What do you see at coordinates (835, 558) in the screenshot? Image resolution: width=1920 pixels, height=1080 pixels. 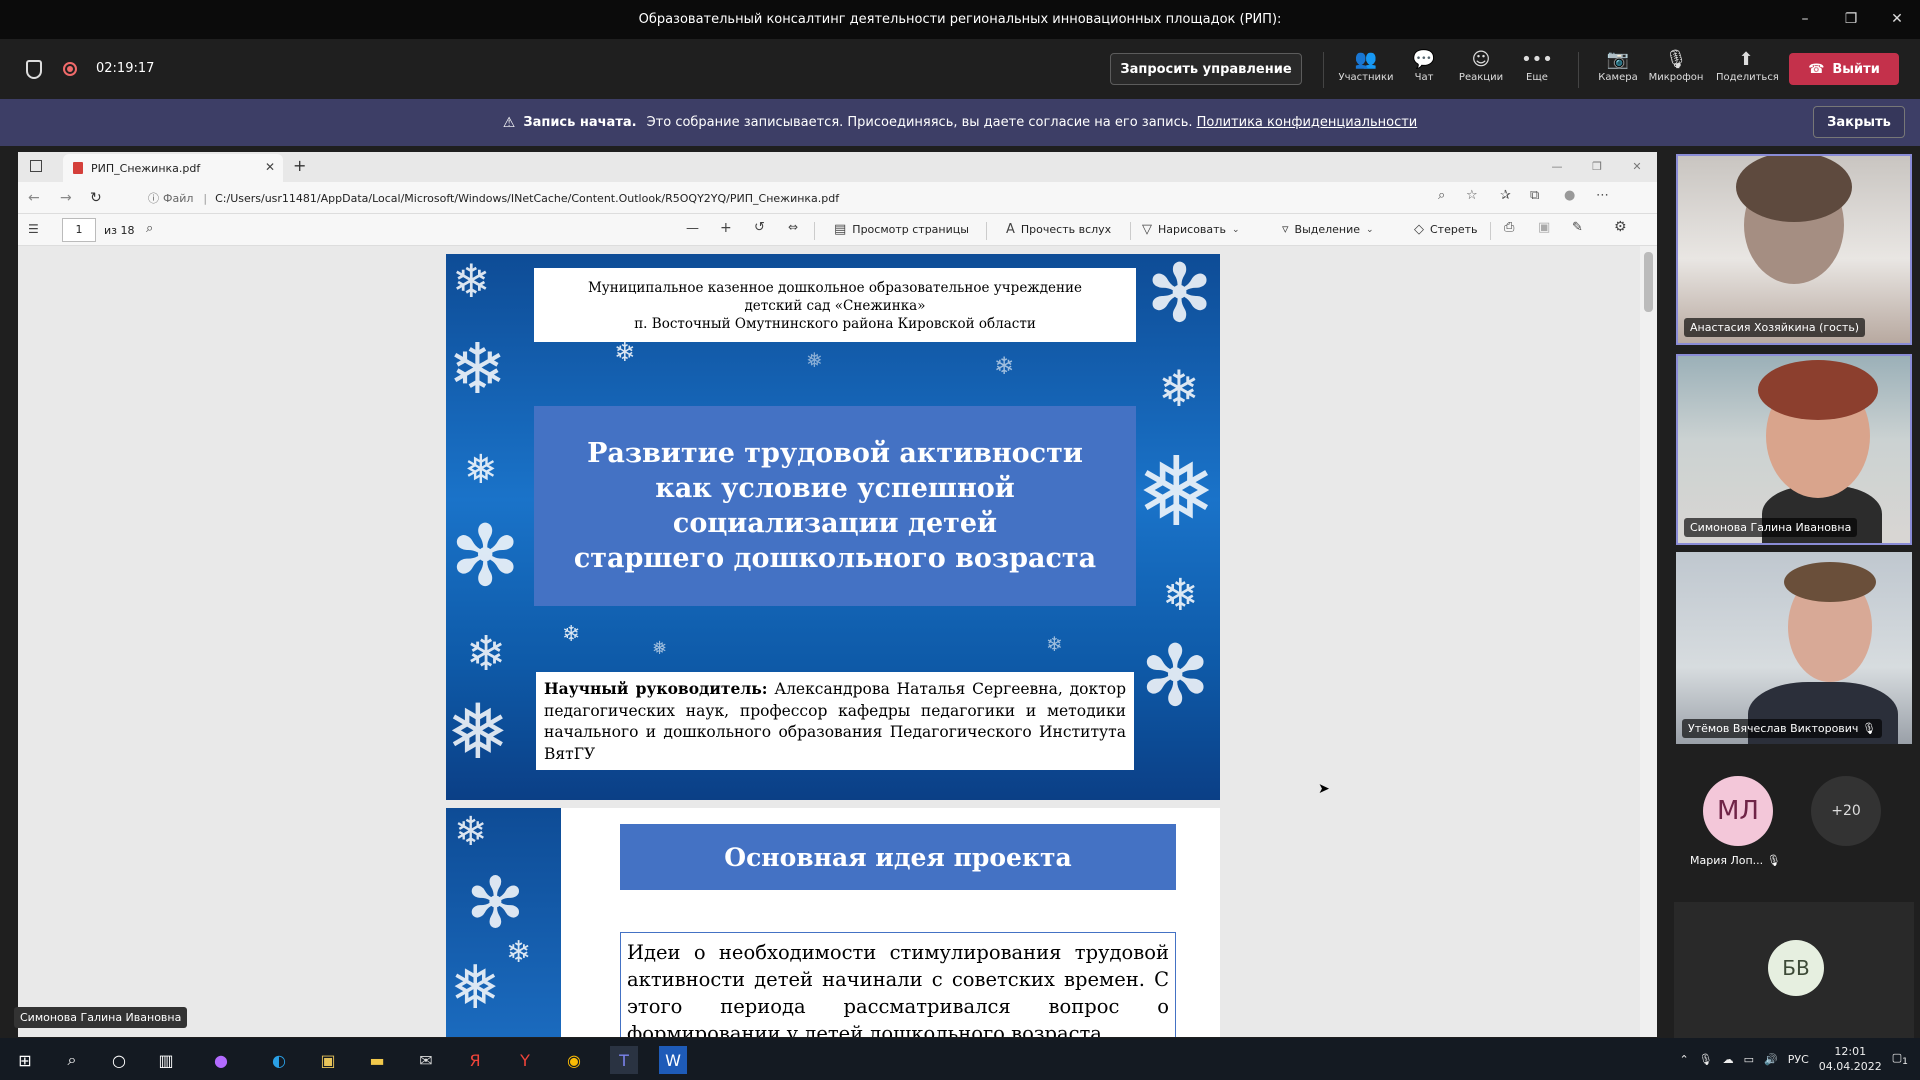 I see `slide-title-line: старшего дошкольного возраста` at bounding box center [835, 558].